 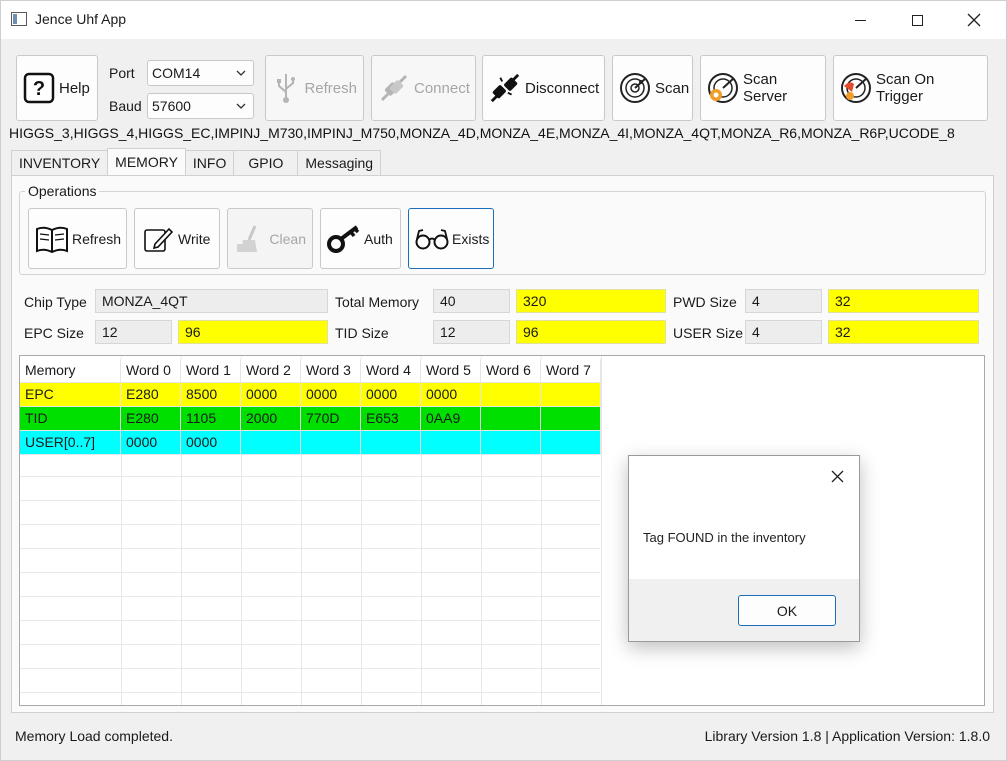 I want to click on radar-server-icon, so click(x=723, y=88).